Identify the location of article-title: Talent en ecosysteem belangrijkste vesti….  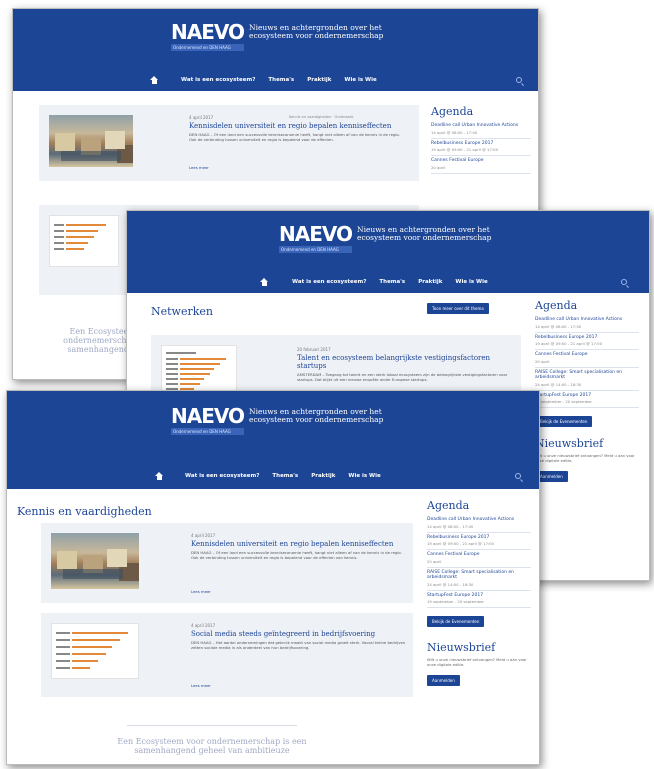
(404, 362).